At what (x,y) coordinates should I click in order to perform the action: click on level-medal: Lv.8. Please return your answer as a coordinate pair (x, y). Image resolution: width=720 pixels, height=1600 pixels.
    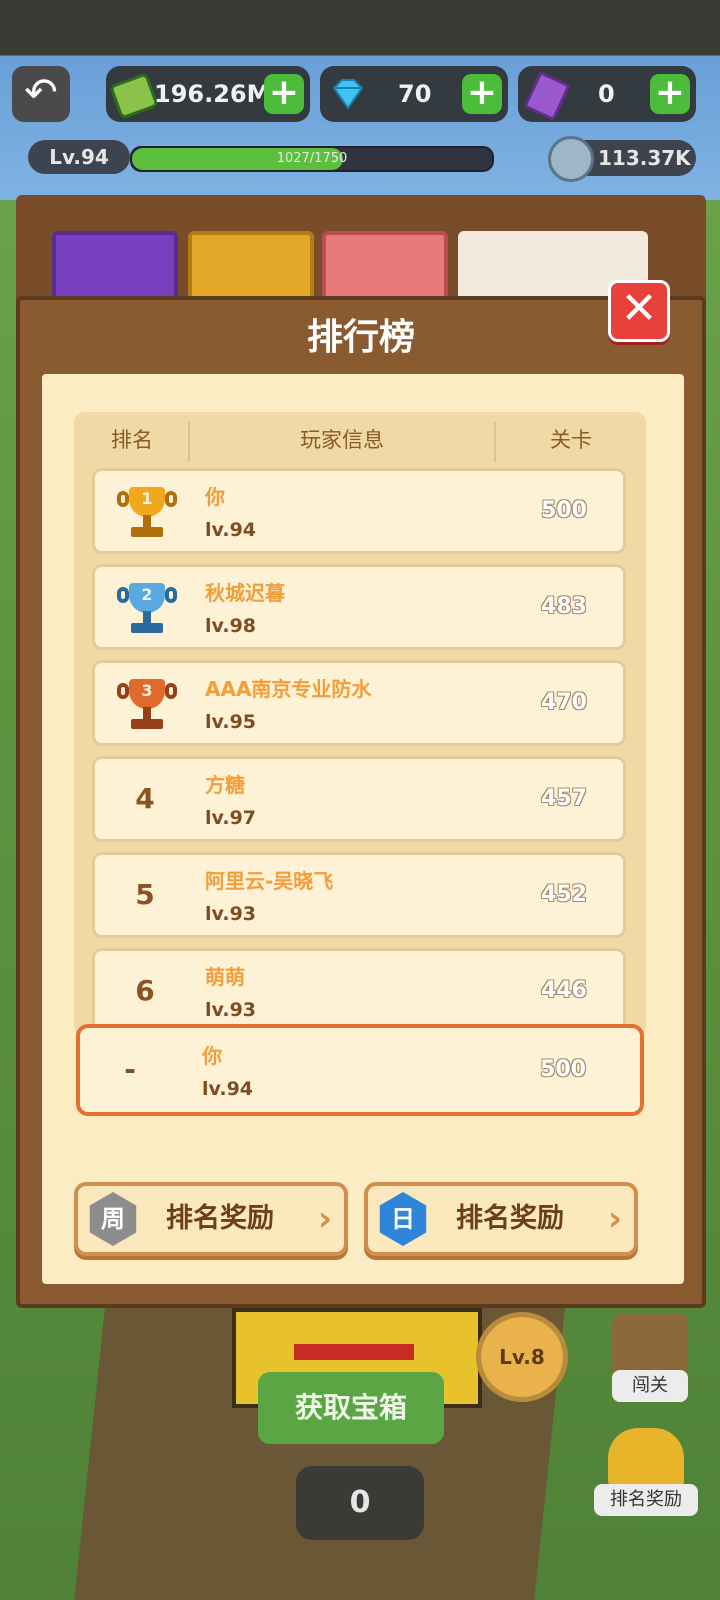
    Looking at the image, I should click on (522, 1357).